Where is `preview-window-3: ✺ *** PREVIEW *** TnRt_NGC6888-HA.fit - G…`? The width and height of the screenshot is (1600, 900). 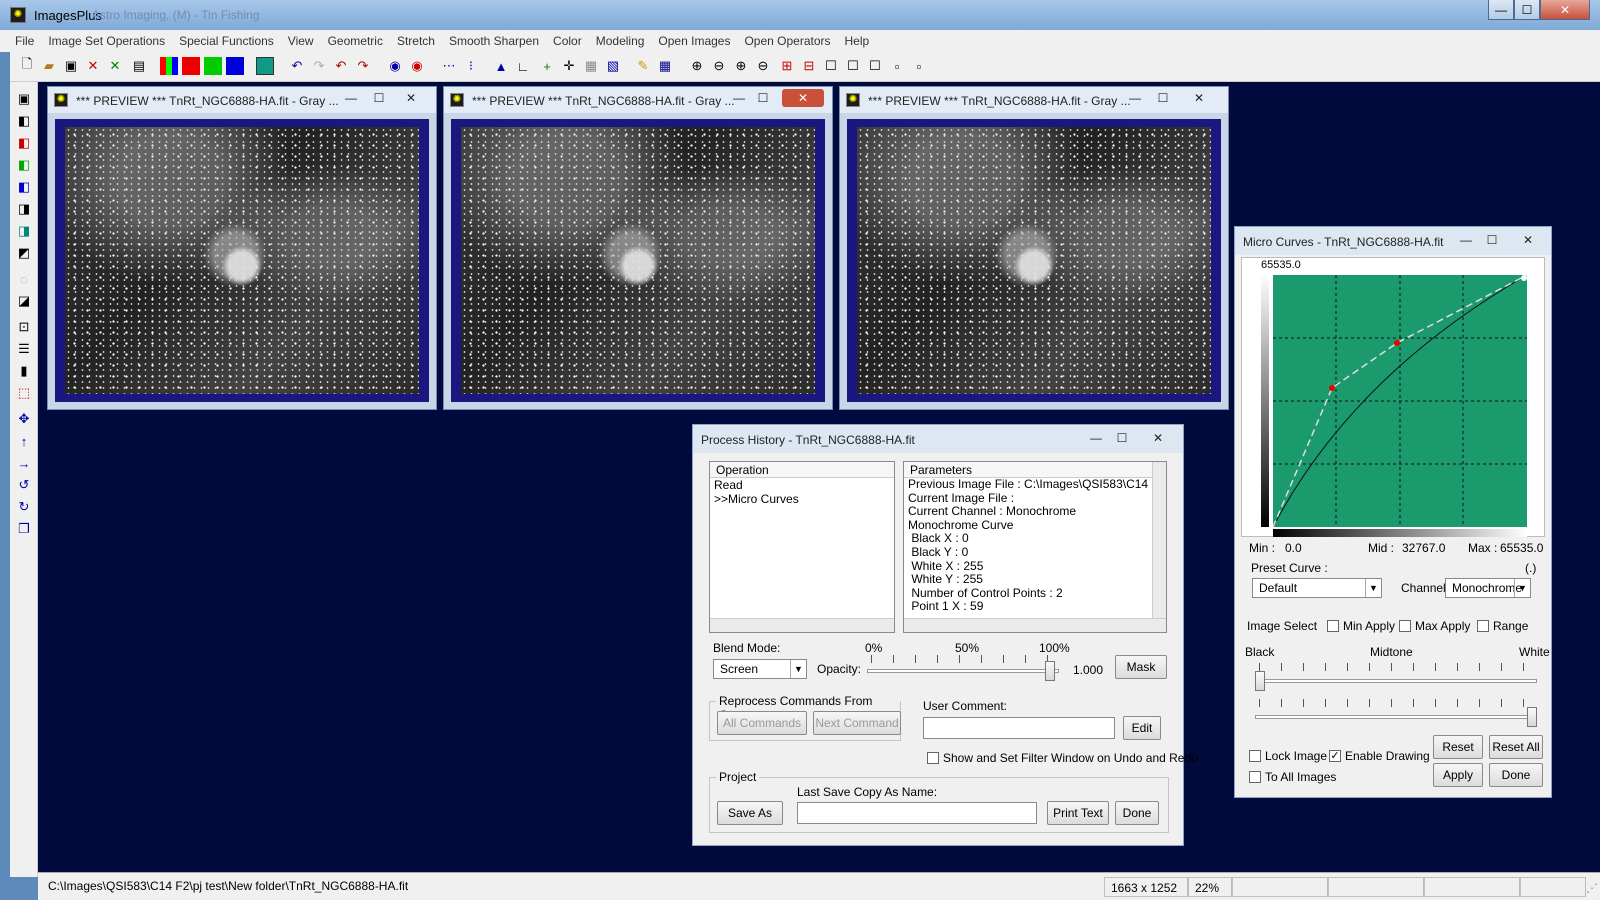
preview-window-3: ✺ *** PREVIEW *** TnRt_NGC6888-HA.fit - G… is located at coordinates (1034, 248).